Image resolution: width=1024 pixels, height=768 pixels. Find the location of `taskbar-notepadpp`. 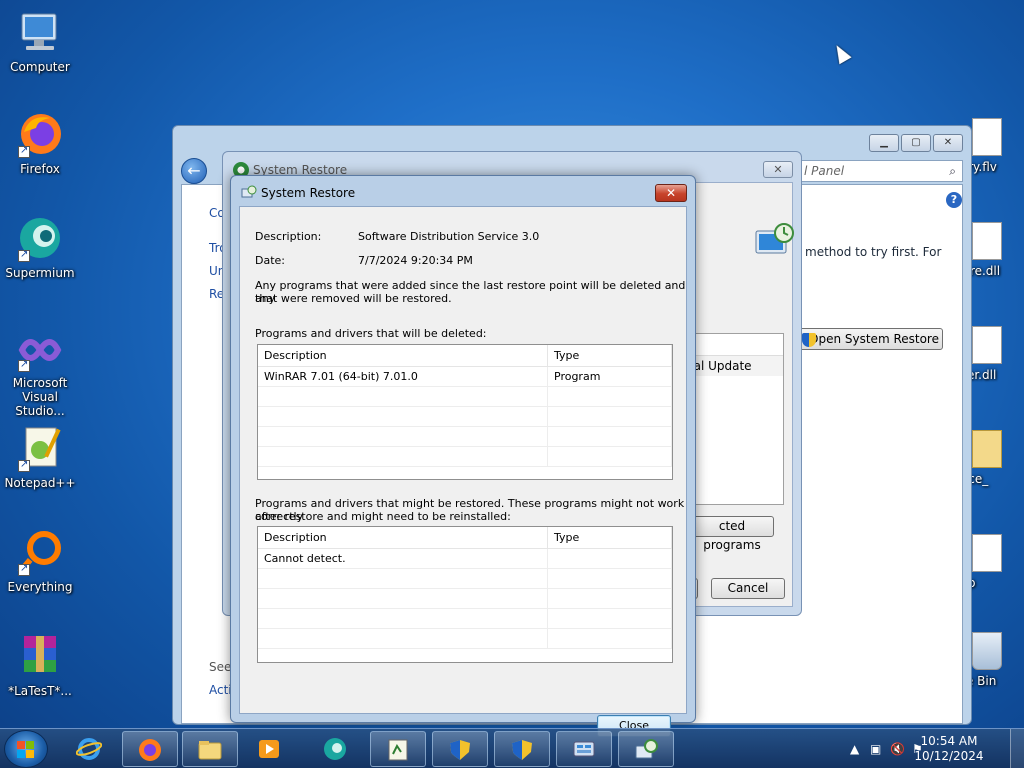

taskbar-notepadpp is located at coordinates (398, 749).